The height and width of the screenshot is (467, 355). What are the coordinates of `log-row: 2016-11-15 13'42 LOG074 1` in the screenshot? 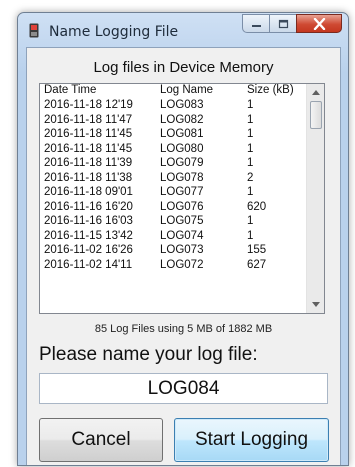 It's located at (174, 237).